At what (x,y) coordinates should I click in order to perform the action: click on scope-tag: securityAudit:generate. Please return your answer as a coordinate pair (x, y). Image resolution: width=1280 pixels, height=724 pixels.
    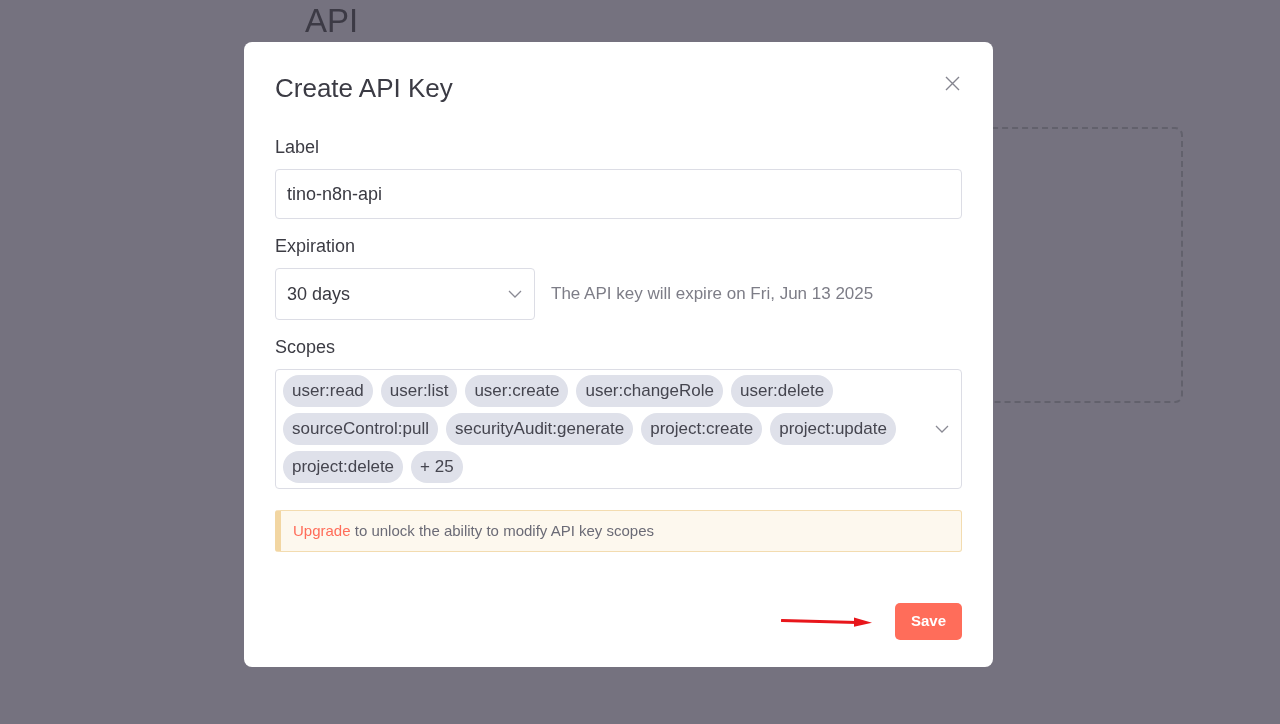
    Looking at the image, I should click on (540, 429).